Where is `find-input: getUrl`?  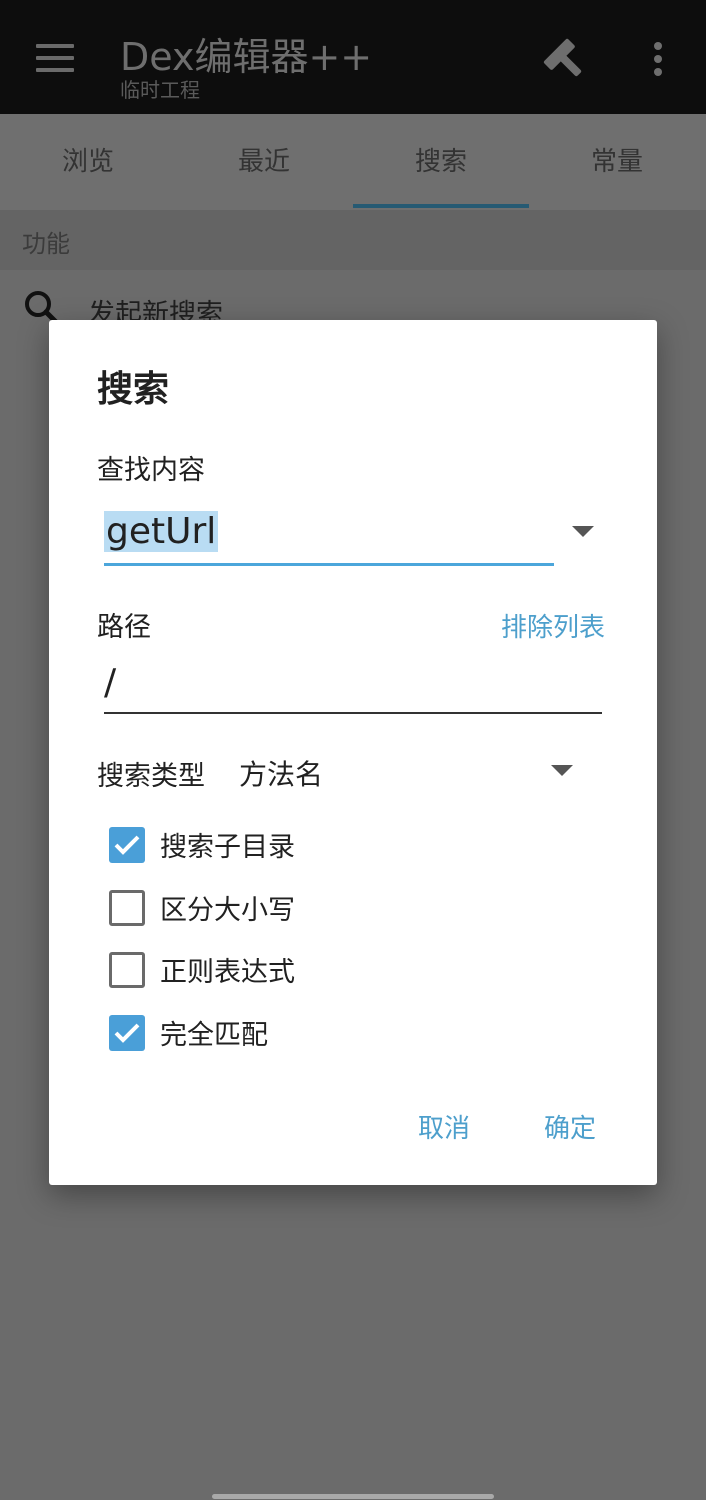 find-input: getUrl is located at coordinates (329, 535).